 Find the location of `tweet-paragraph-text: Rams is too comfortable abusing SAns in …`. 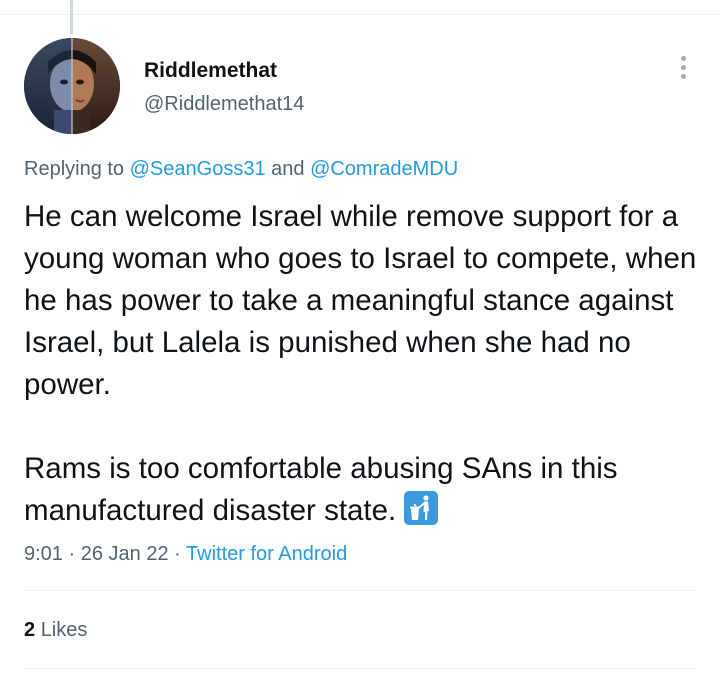

tweet-paragraph-text: Rams is too comfortable abusing SAns in … is located at coordinates (321, 489).